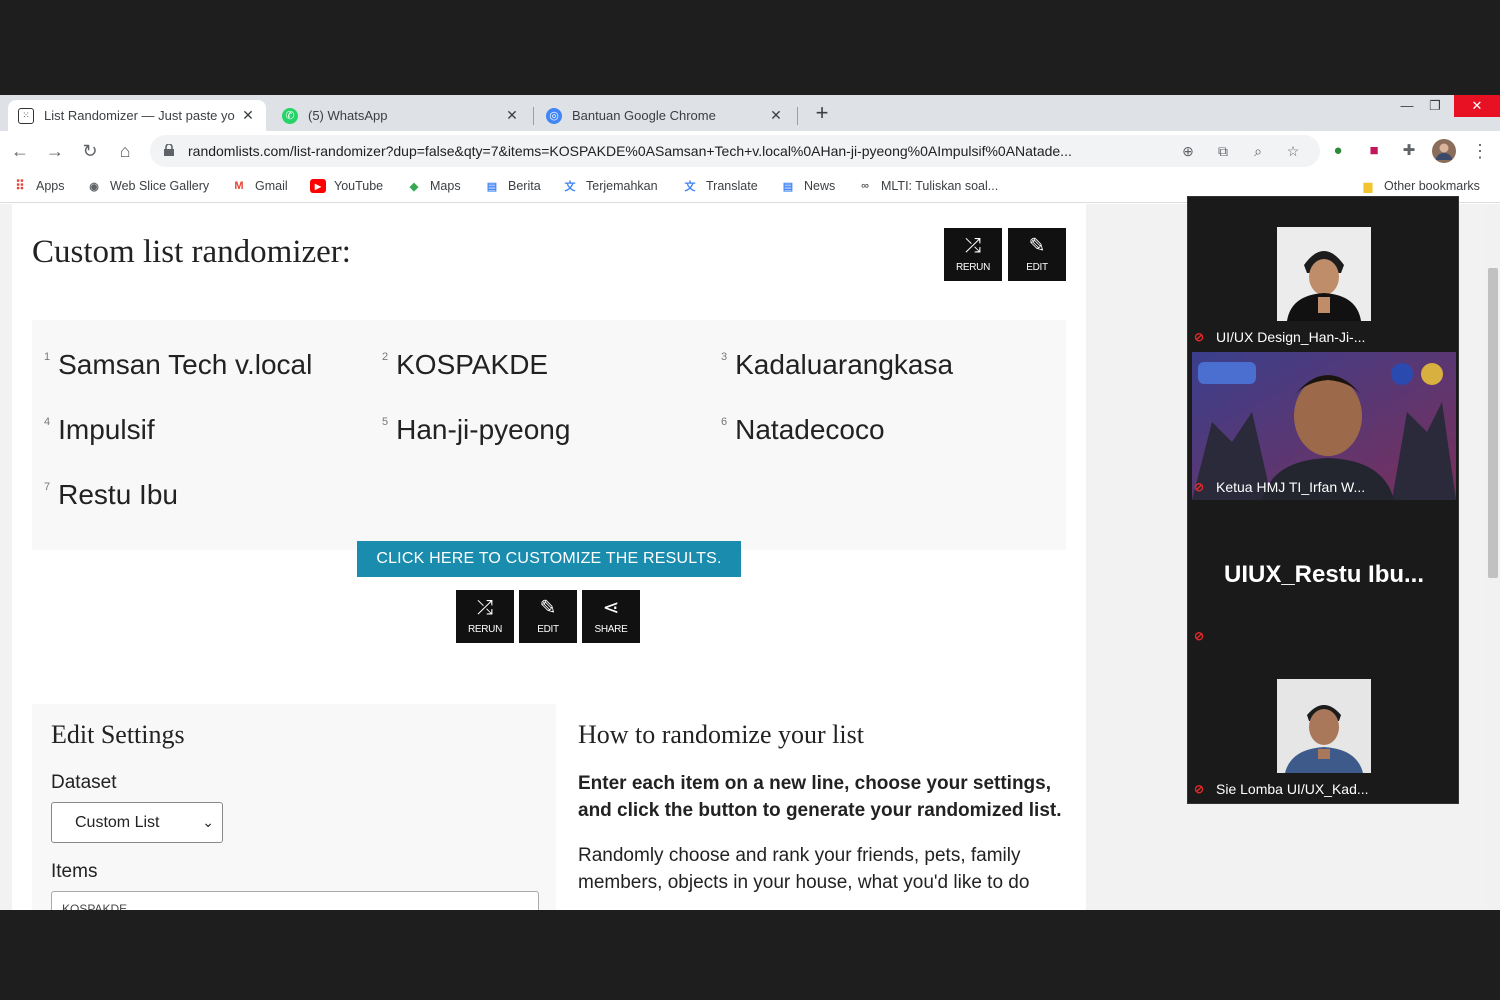  Describe the element at coordinates (1493, 423) in the screenshot. I see `scrollbar-thumb` at that location.